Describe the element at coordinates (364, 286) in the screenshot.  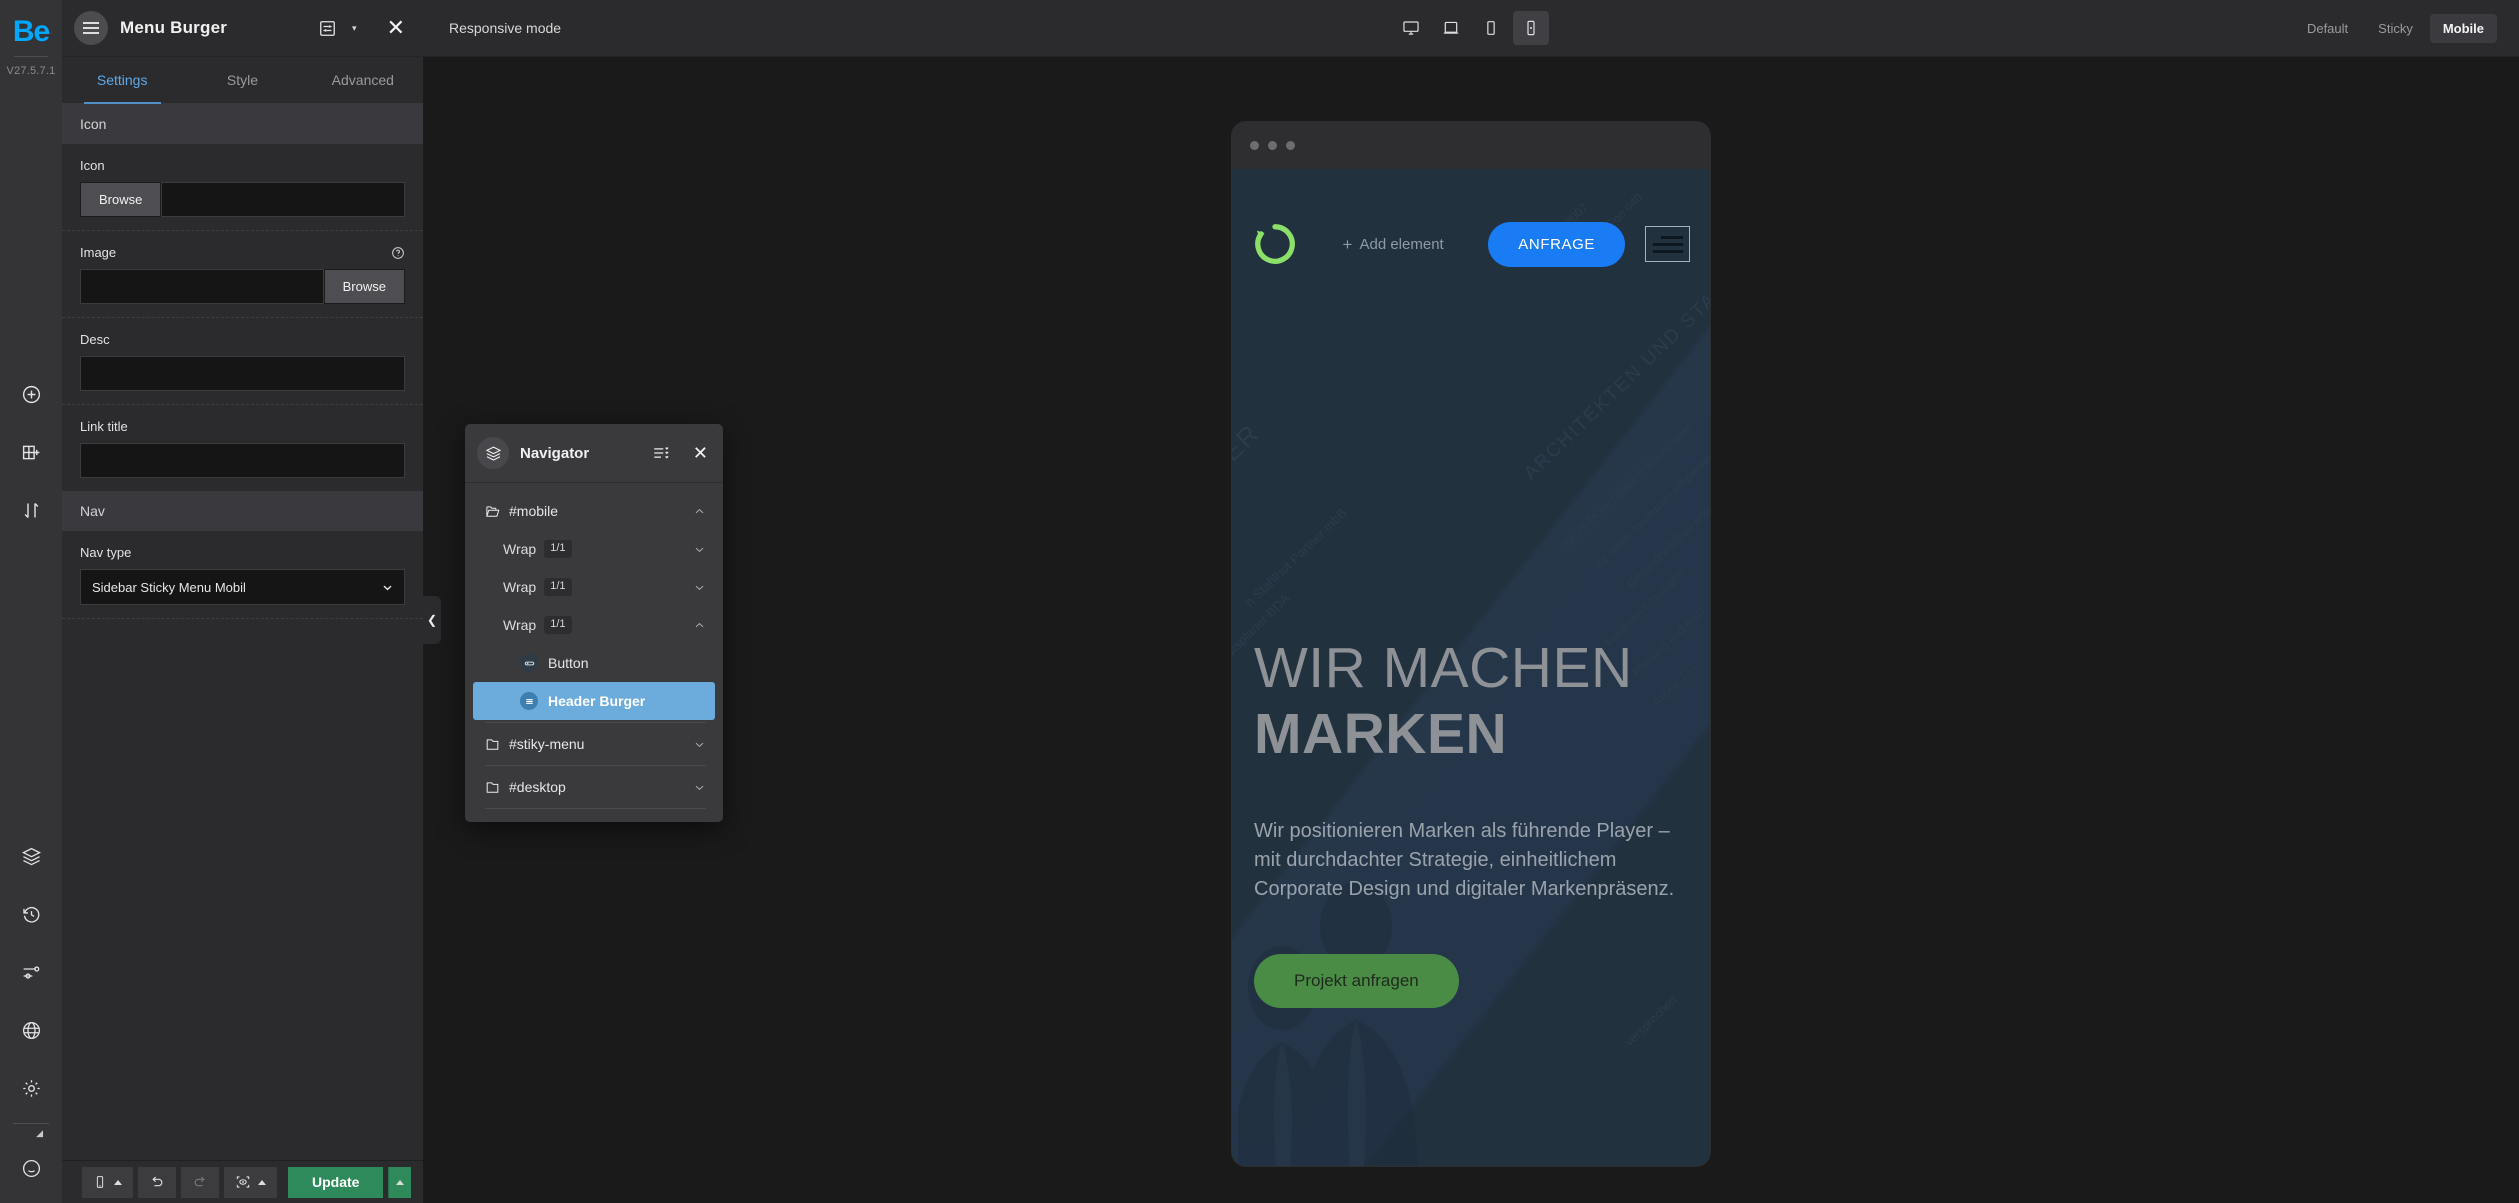
I see `image-browse-button: Browse` at that location.